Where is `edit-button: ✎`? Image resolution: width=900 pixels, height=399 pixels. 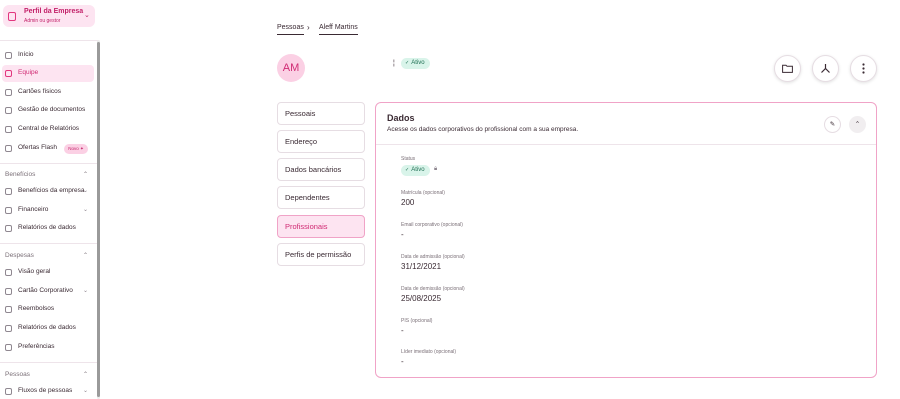
edit-button: ✎ is located at coordinates (832, 124).